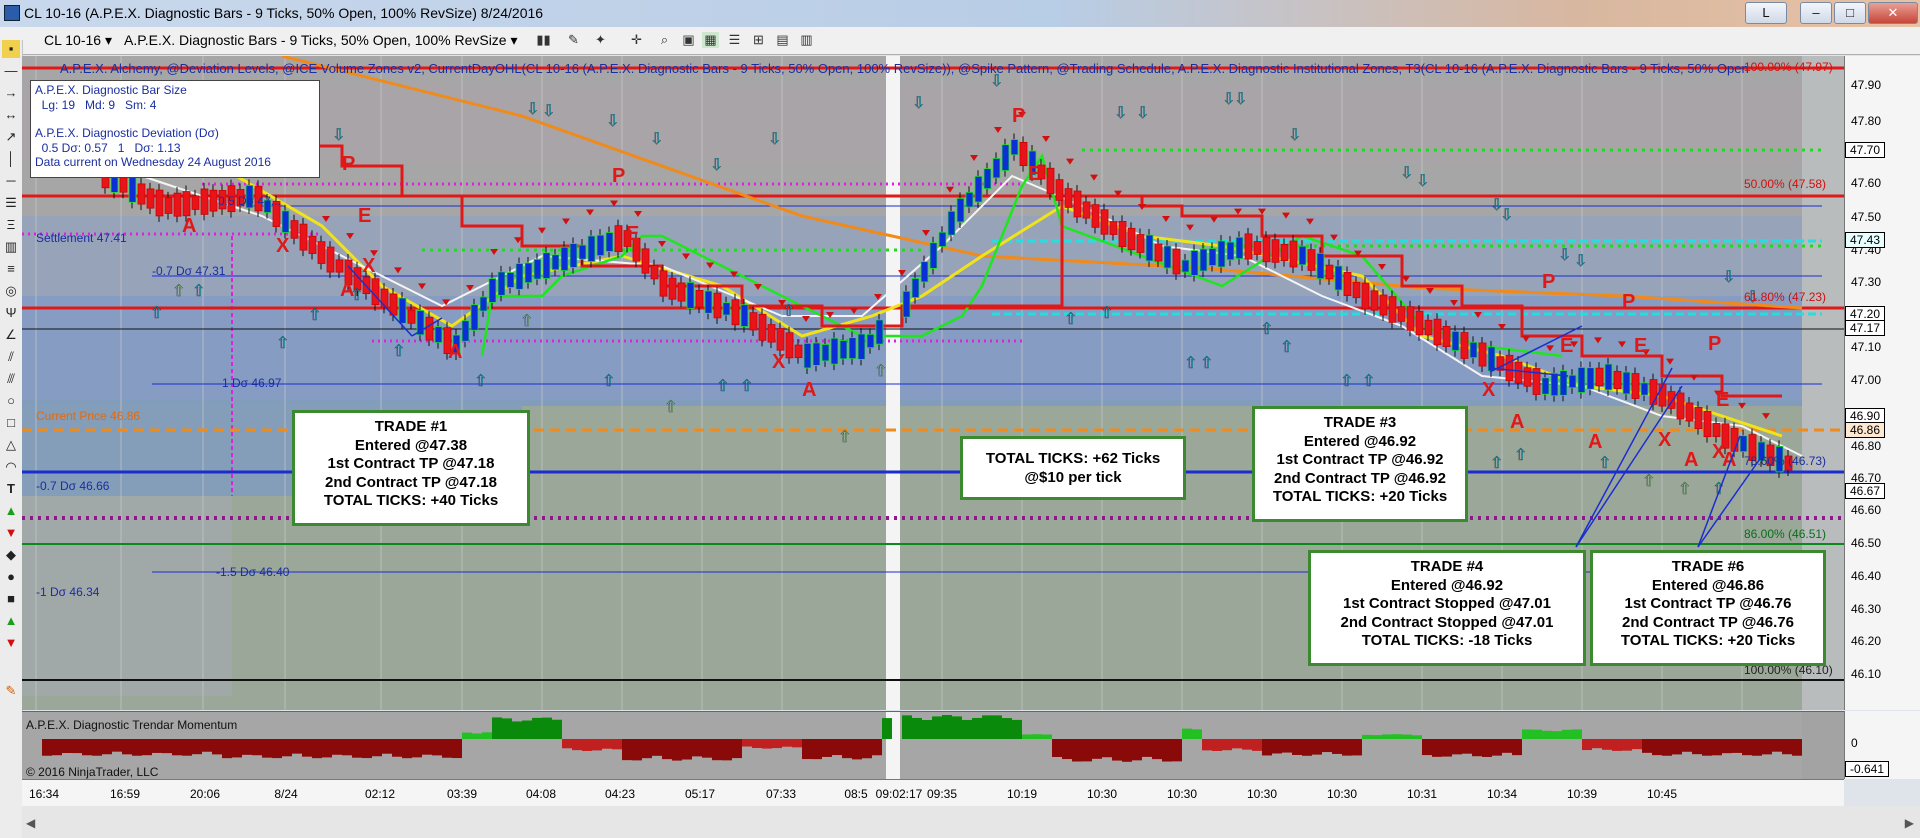 Image resolution: width=1920 pixels, height=838 pixels. What do you see at coordinates (1866, 121) in the screenshot?
I see `price-tick: 47.80` at bounding box center [1866, 121].